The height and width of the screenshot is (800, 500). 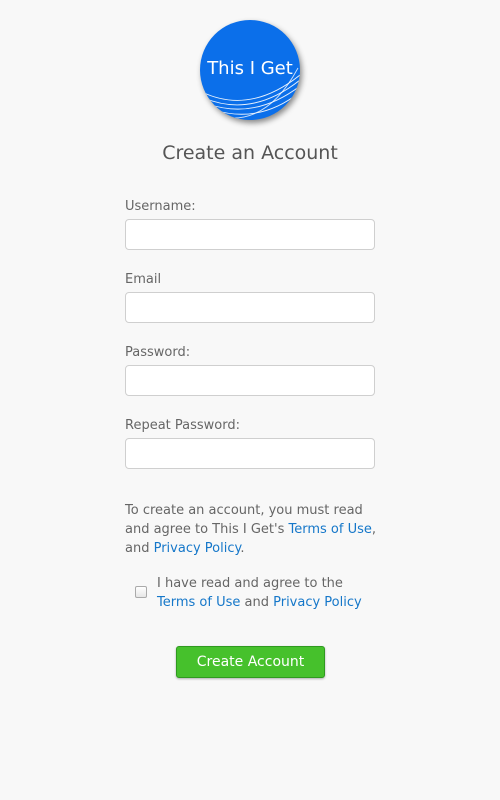 What do you see at coordinates (141, 592) in the screenshot?
I see `agree-checkbox` at bounding box center [141, 592].